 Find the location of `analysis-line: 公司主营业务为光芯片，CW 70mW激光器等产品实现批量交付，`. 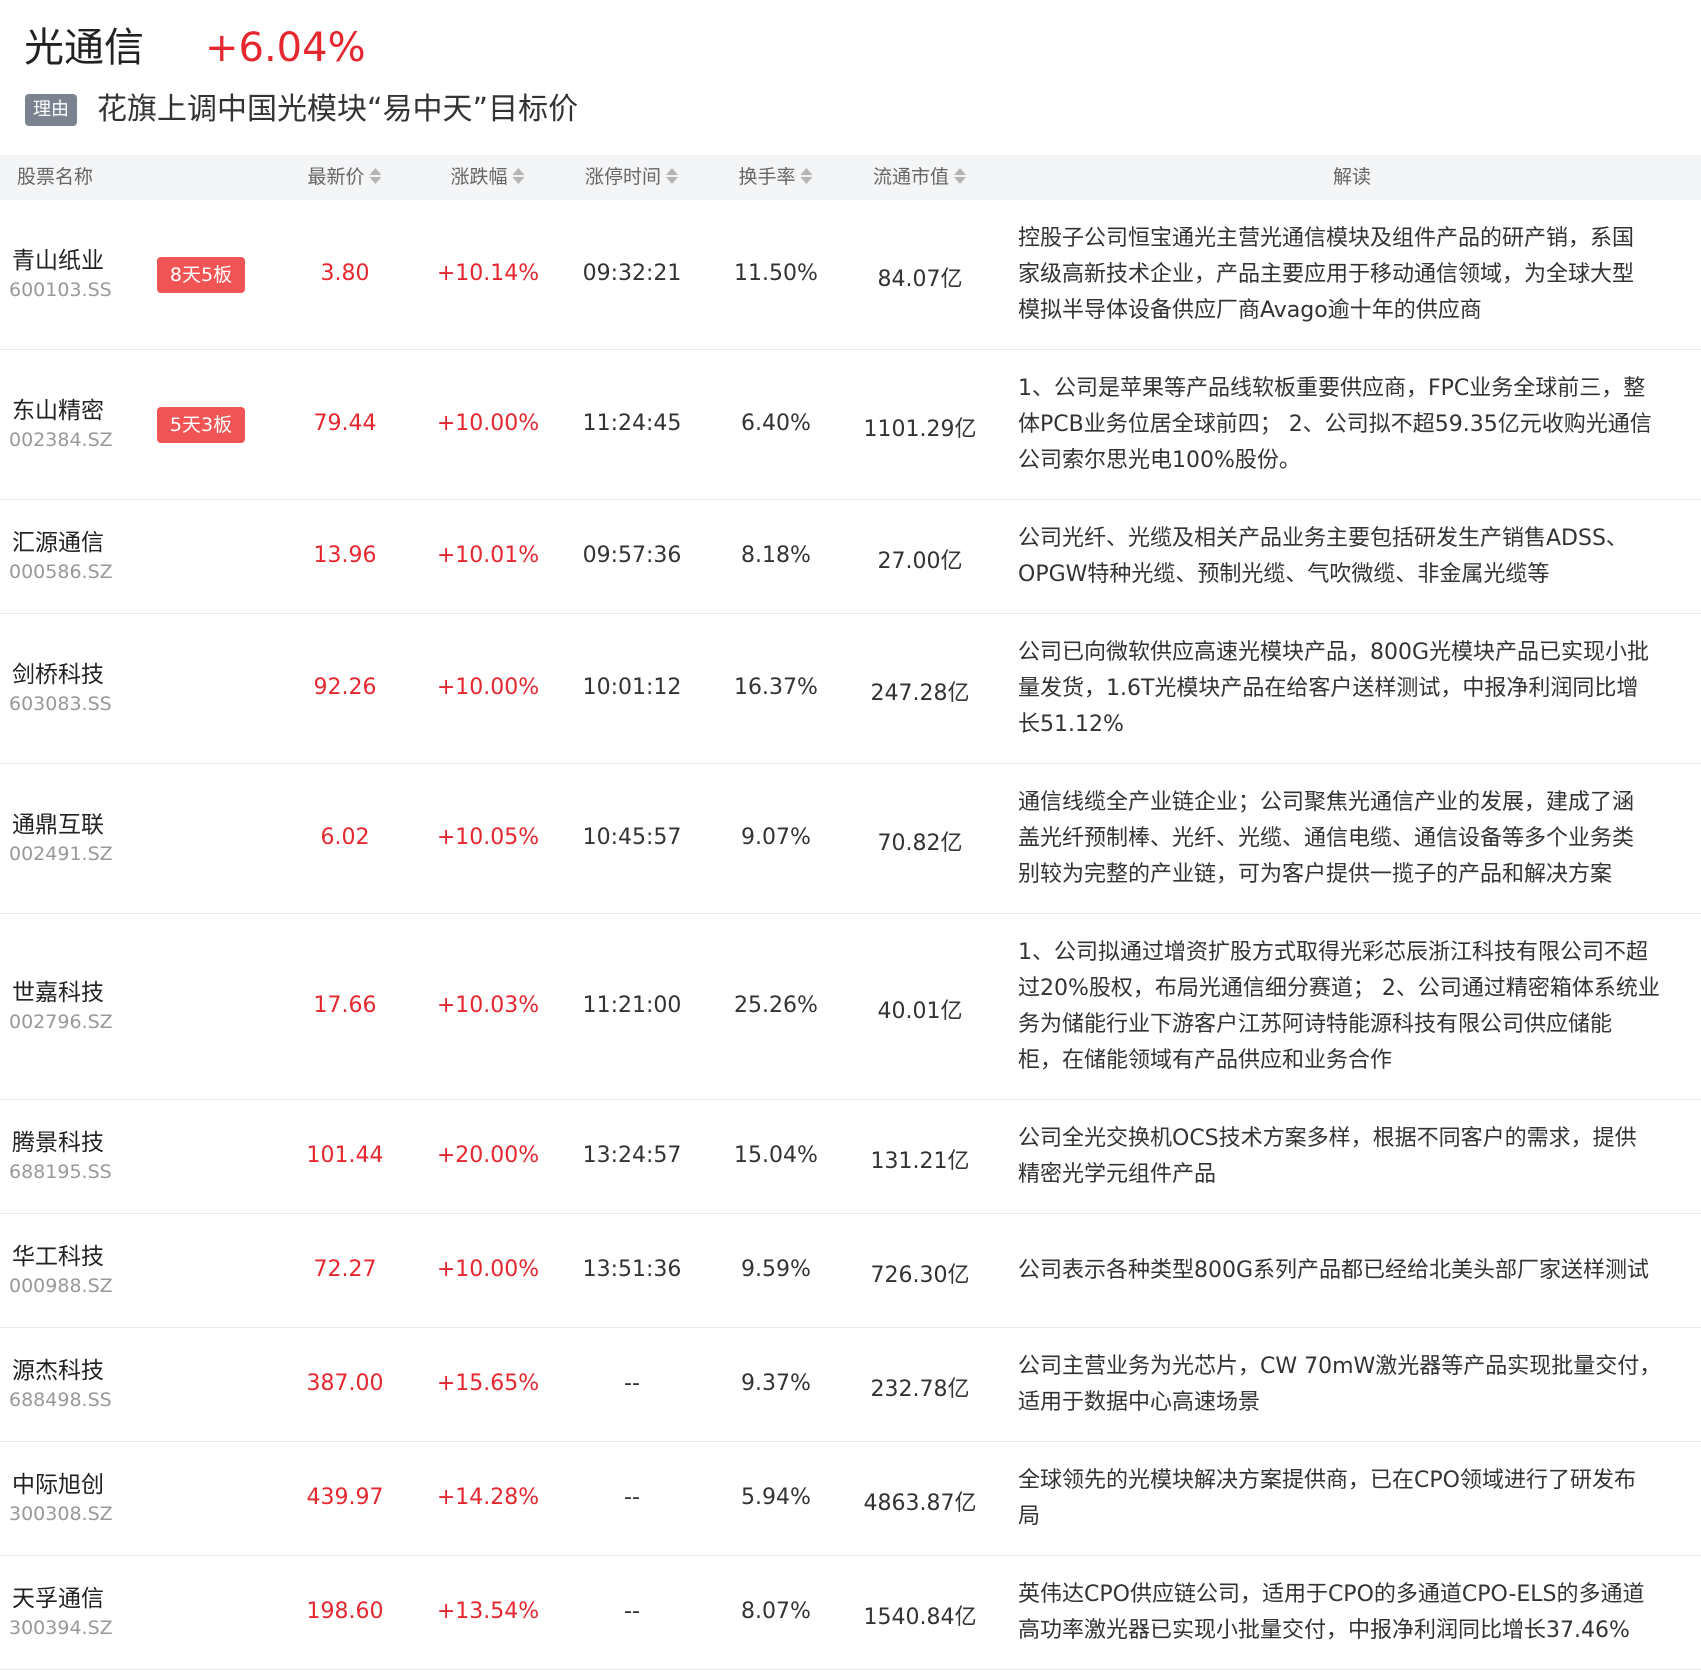

analysis-line: 公司主营业务为光芯片，CW 70mW激光器等产品实现批量交付， is located at coordinates (1340, 1366).